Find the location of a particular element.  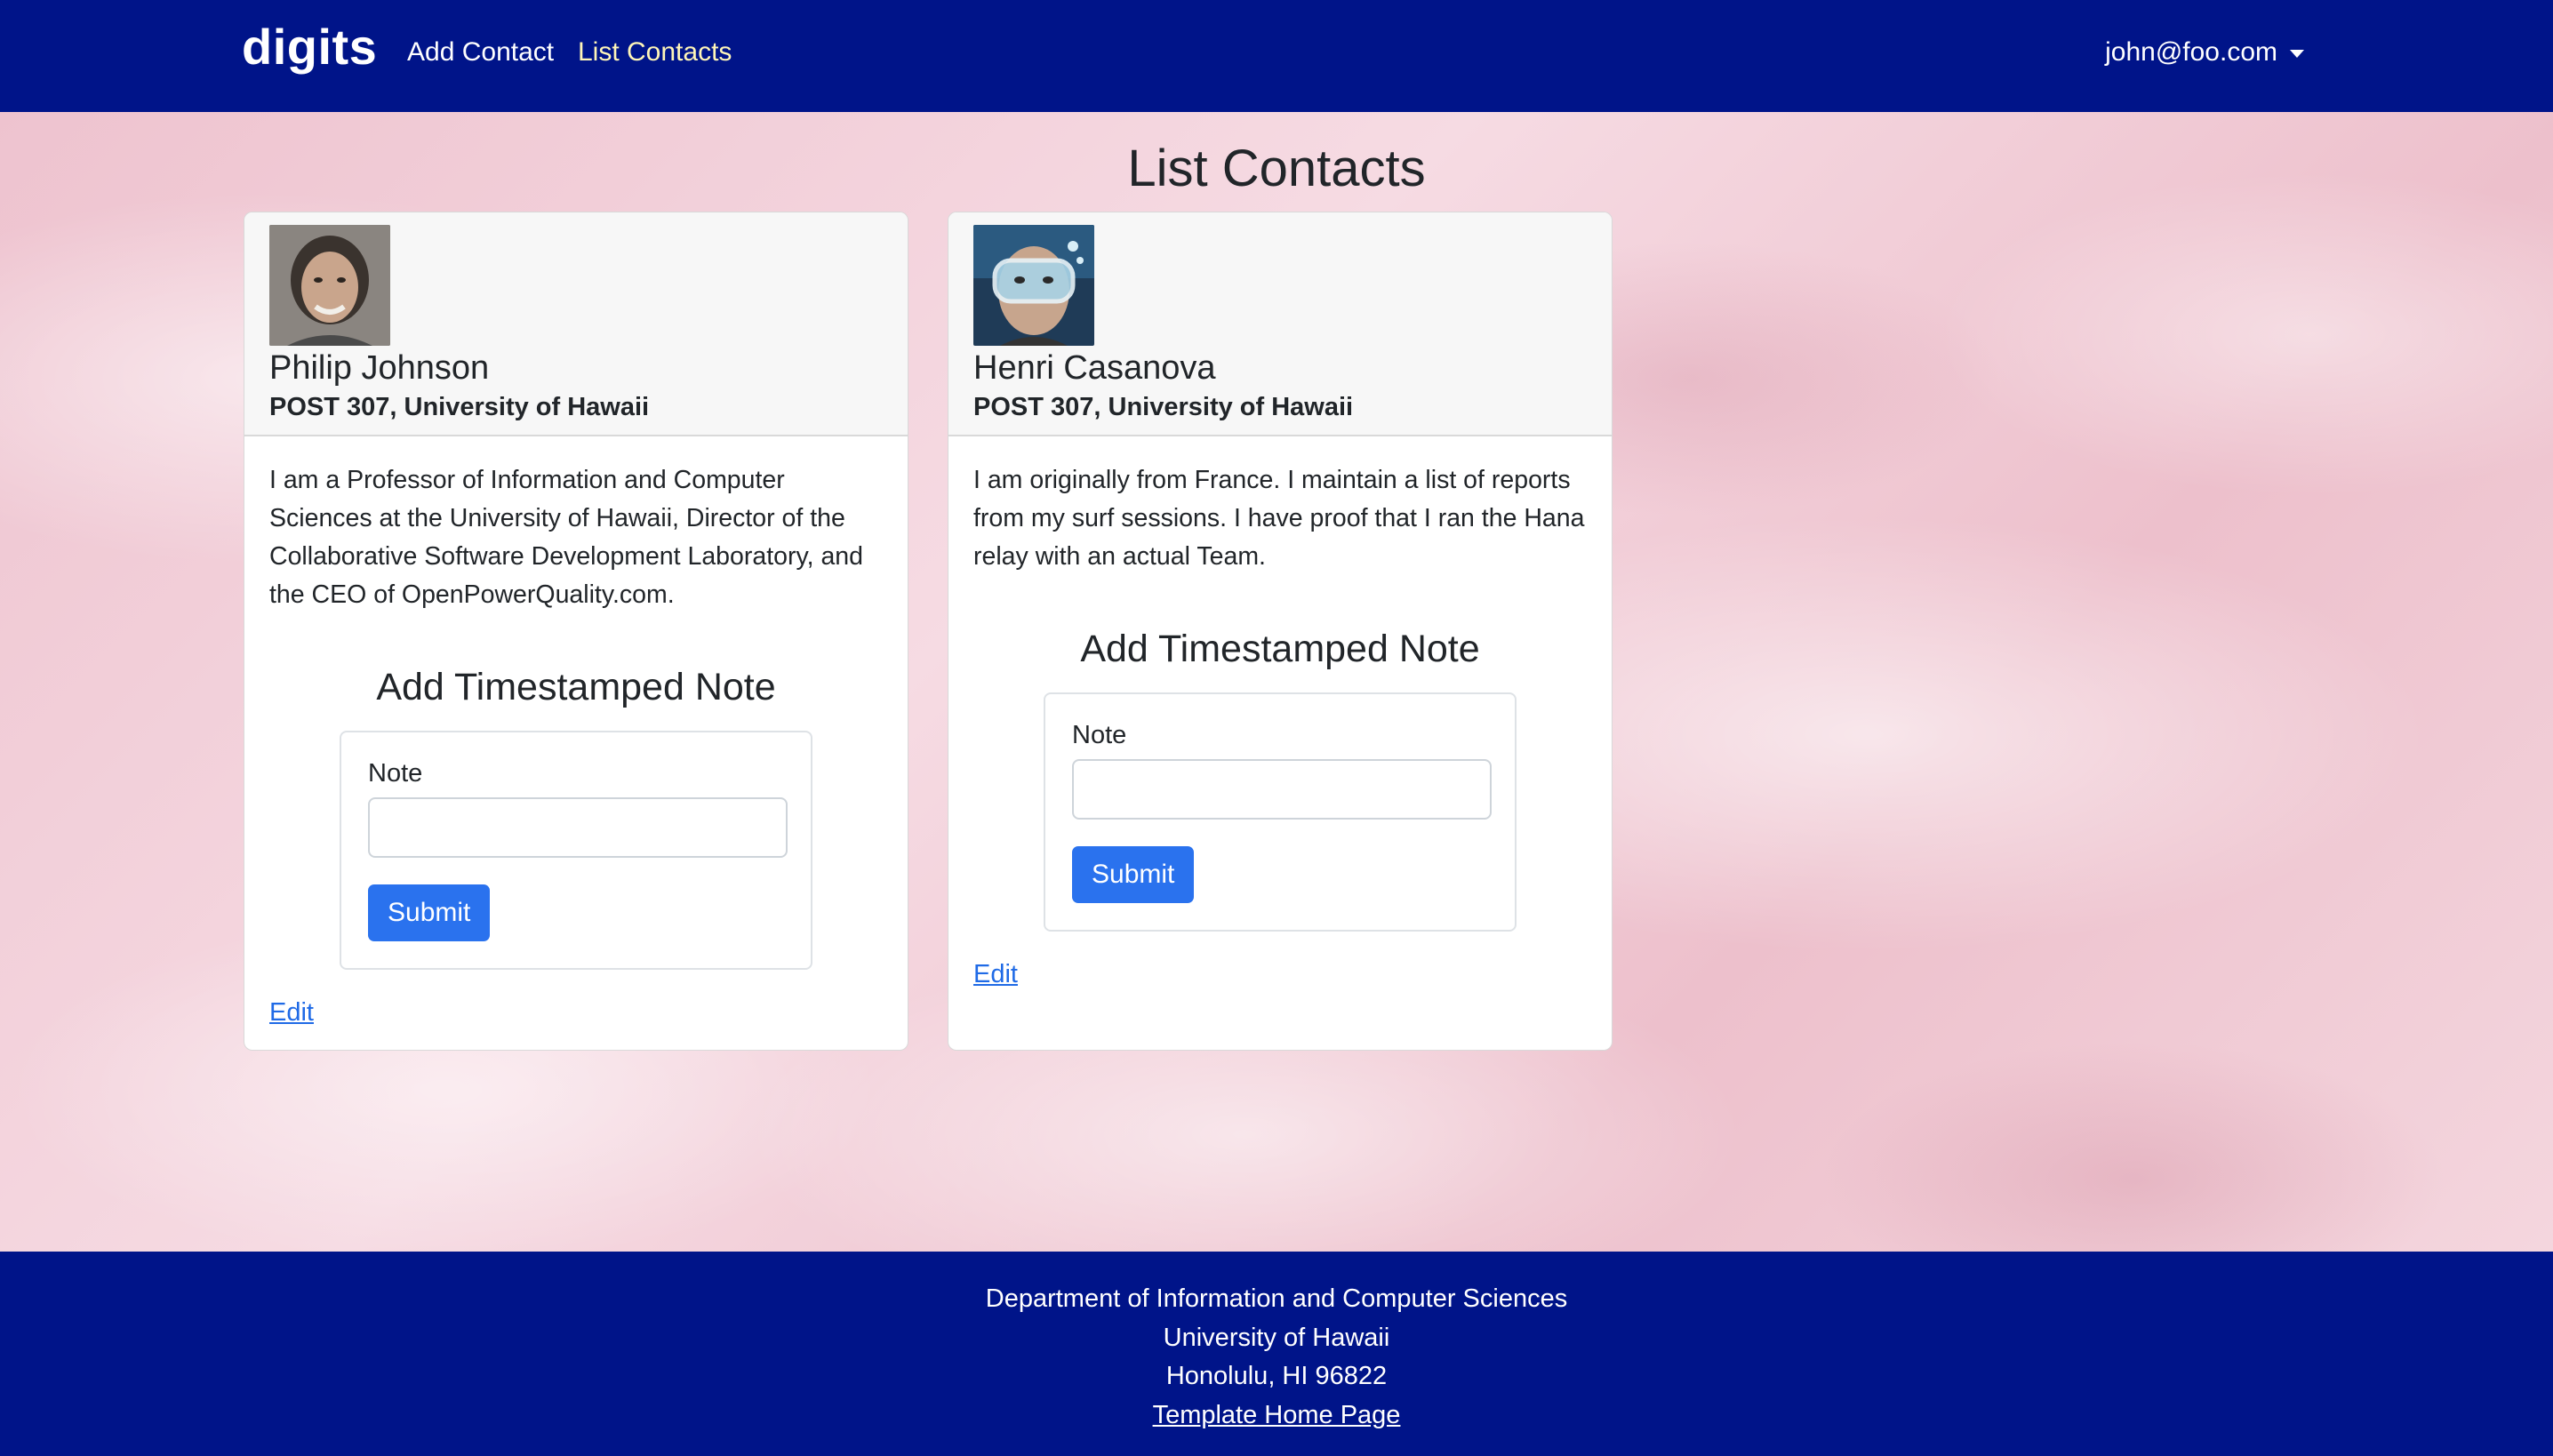

user-dropdown: john@foo.com is located at coordinates (2204, 52).